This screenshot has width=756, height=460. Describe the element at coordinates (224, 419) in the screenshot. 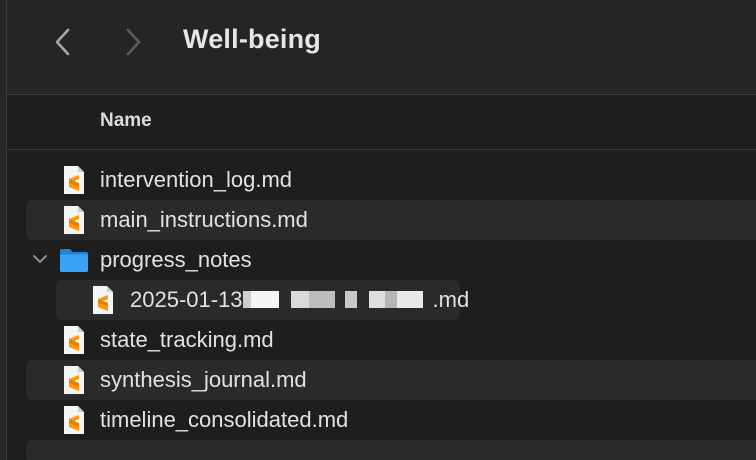

I see `file-name: timeline_consolidated.md` at that location.